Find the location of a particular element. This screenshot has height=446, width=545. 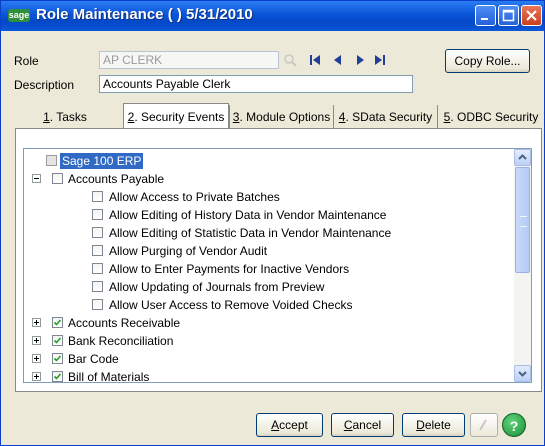

accept-button: Accept is located at coordinates (289, 425).